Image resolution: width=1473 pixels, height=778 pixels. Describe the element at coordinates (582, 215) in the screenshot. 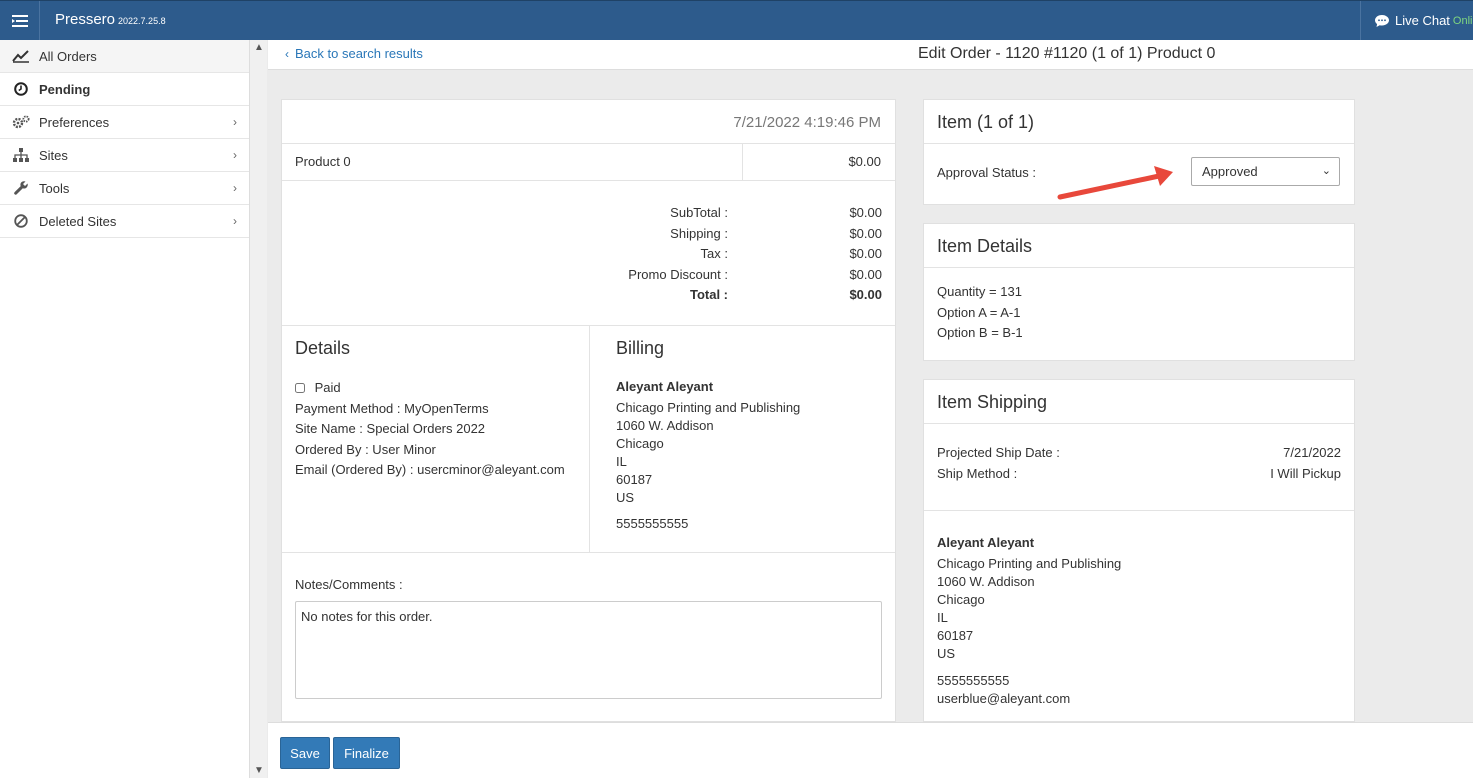

I see `subtotal-row: SubTotal : $0.00` at that location.